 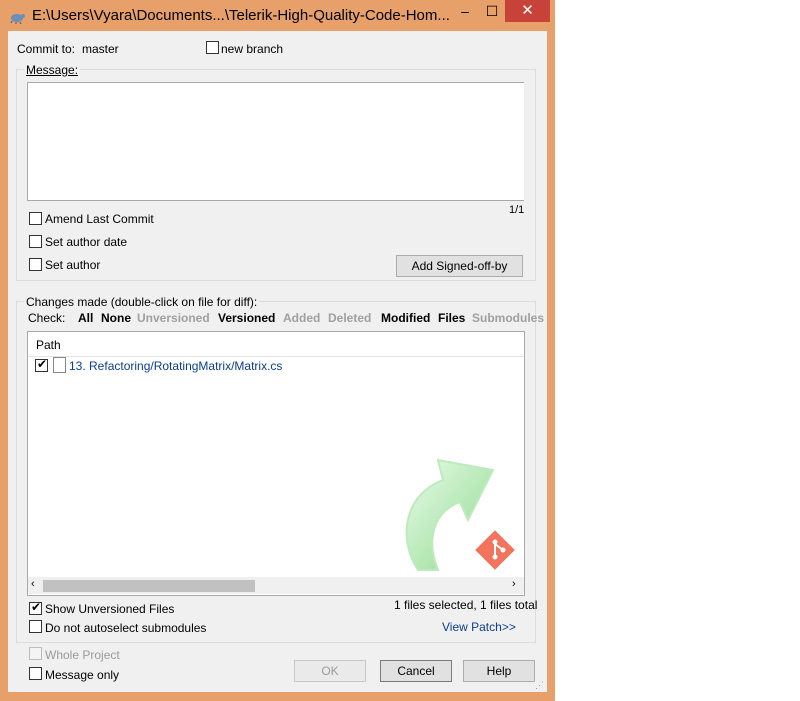 What do you see at coordinates (35, 673) in the screenshot?
I see `message-only-checkbox` at bounding box center [35, 673].